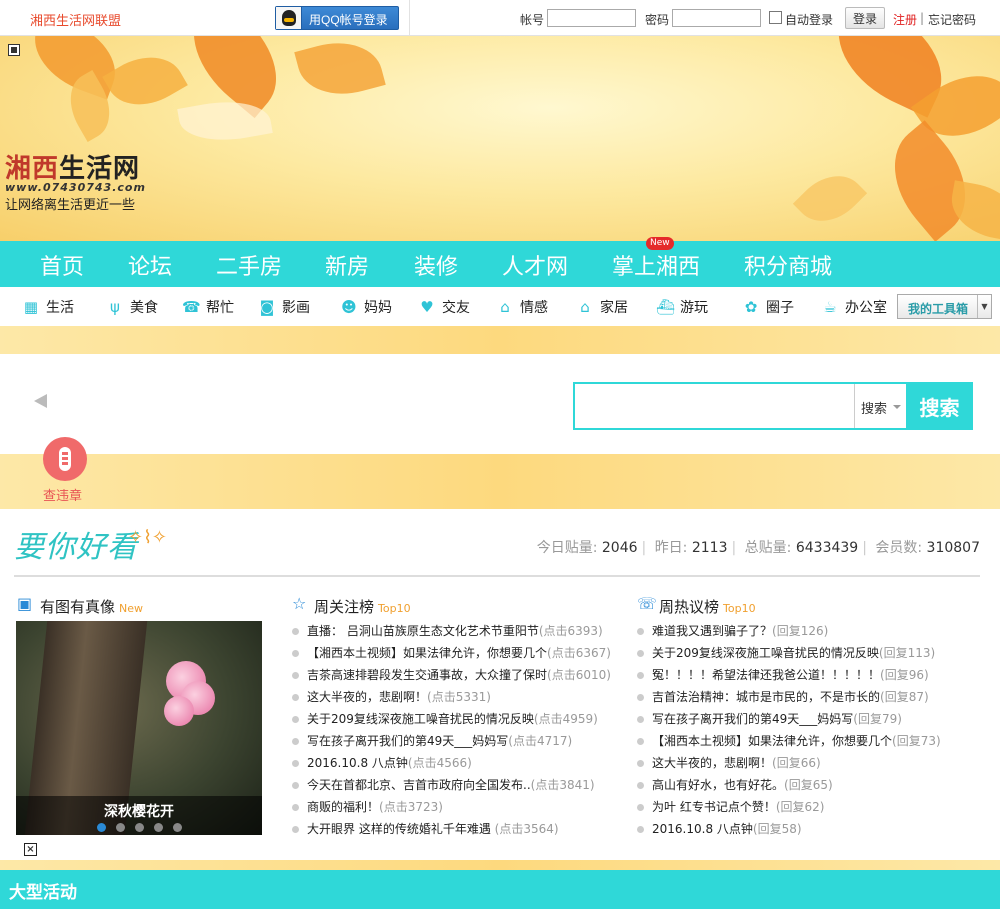 The height and width of the screenshot is (909, 1000). What do you see at coordinates (299, 603) in the screenshot?
I see `star-icon: ☆` at bounding box center [299, 603].